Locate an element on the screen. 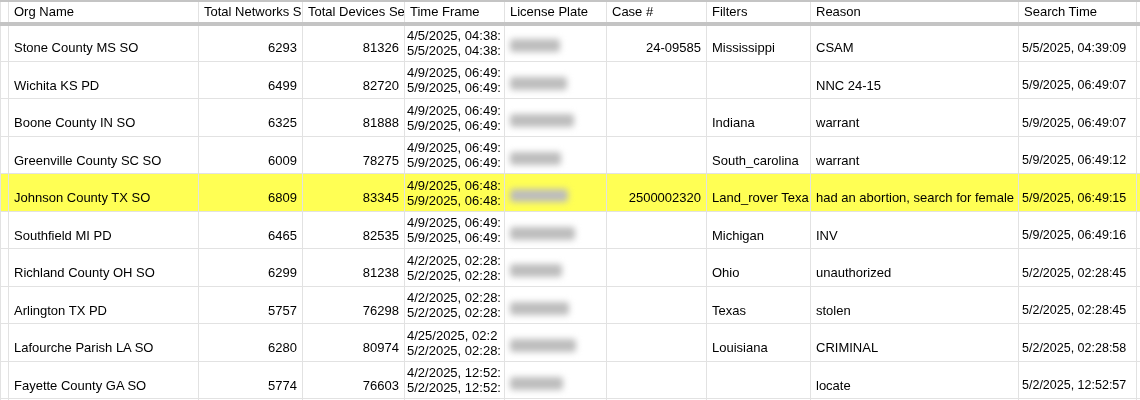  table-cell: Land_rover Texa is located at coordinates (760, 197).